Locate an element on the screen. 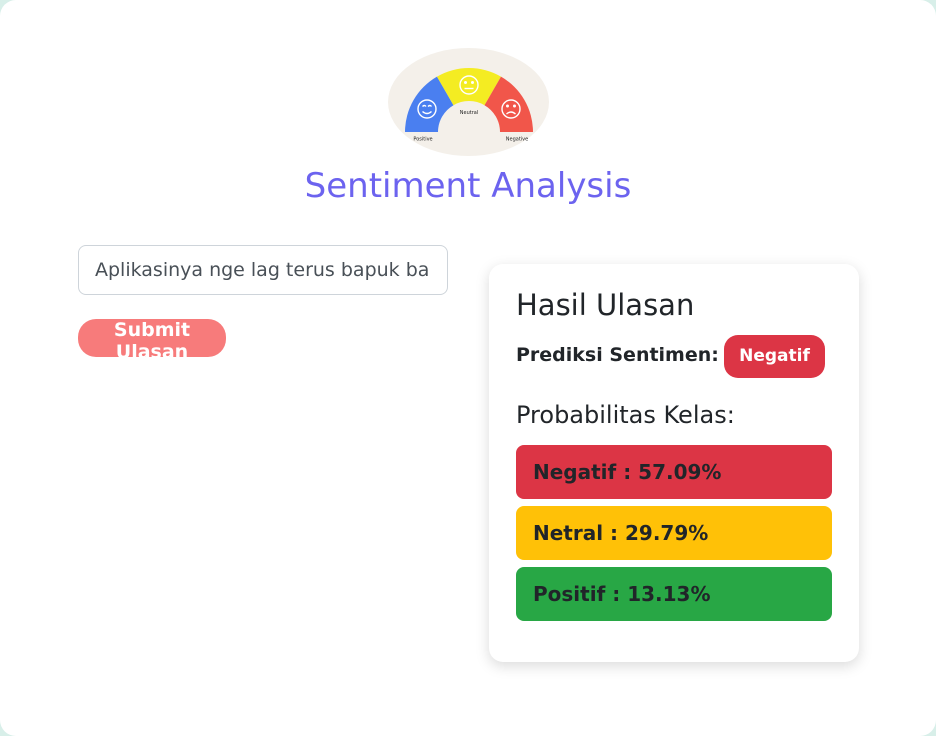 This screenshot has width=936, height=736. prediction-badge: Negatif is located at coordinates (774, 356).